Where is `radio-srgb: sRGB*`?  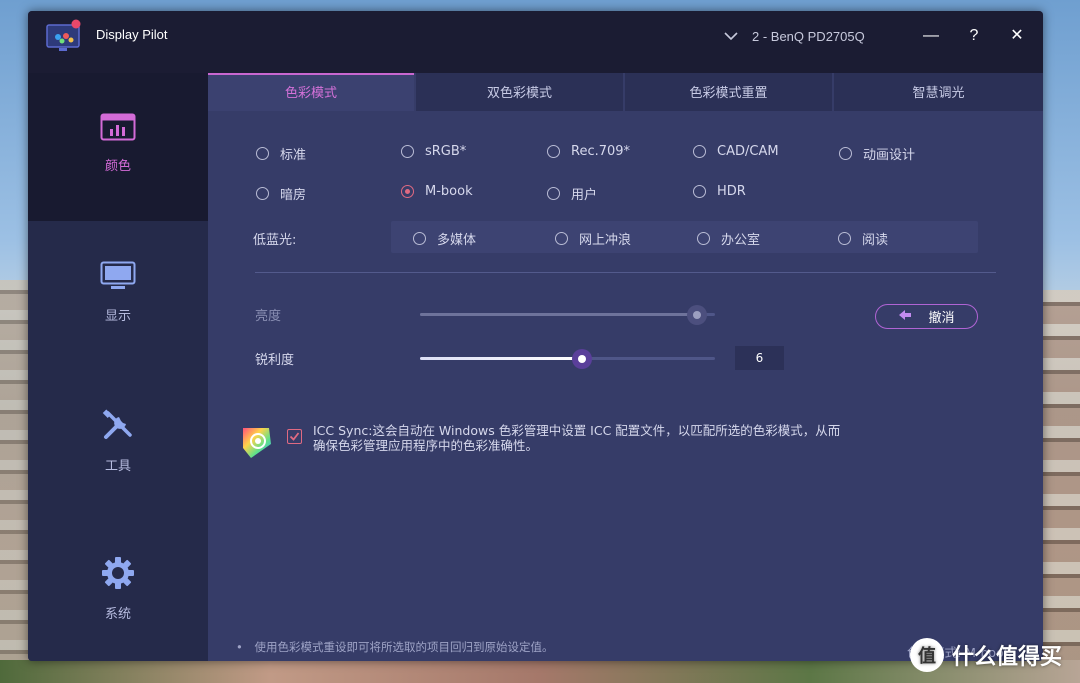
radio-srgb: sRGB* is located at coordinates (433, 151).